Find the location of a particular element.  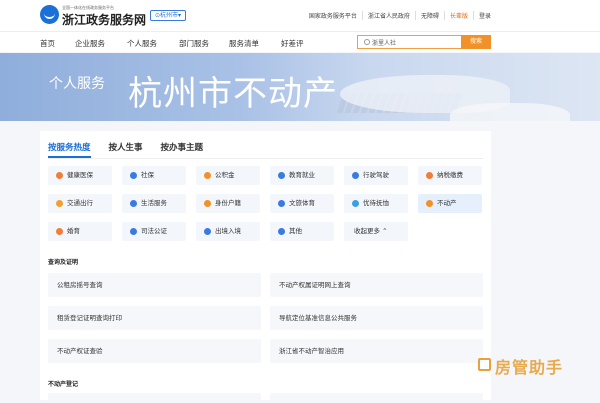

category-passport: 出境入境 is located at coordinates (228, 231).